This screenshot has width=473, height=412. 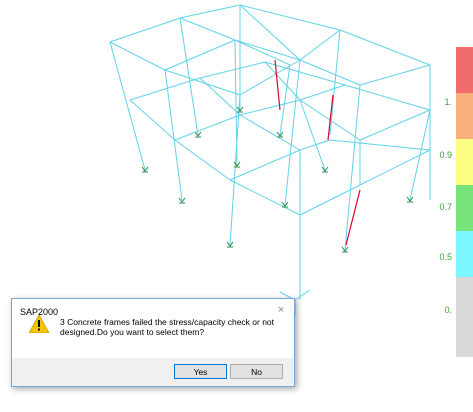 I want to click on dialog-button-bar: Yes No, so click(x=153, y=372).